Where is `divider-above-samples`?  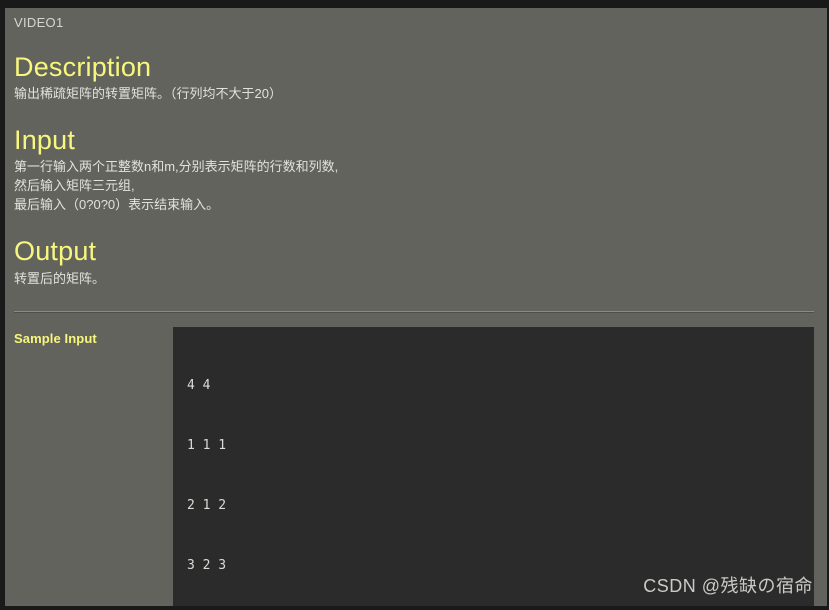
divider-above-samples is located at coordinates (414, 311).